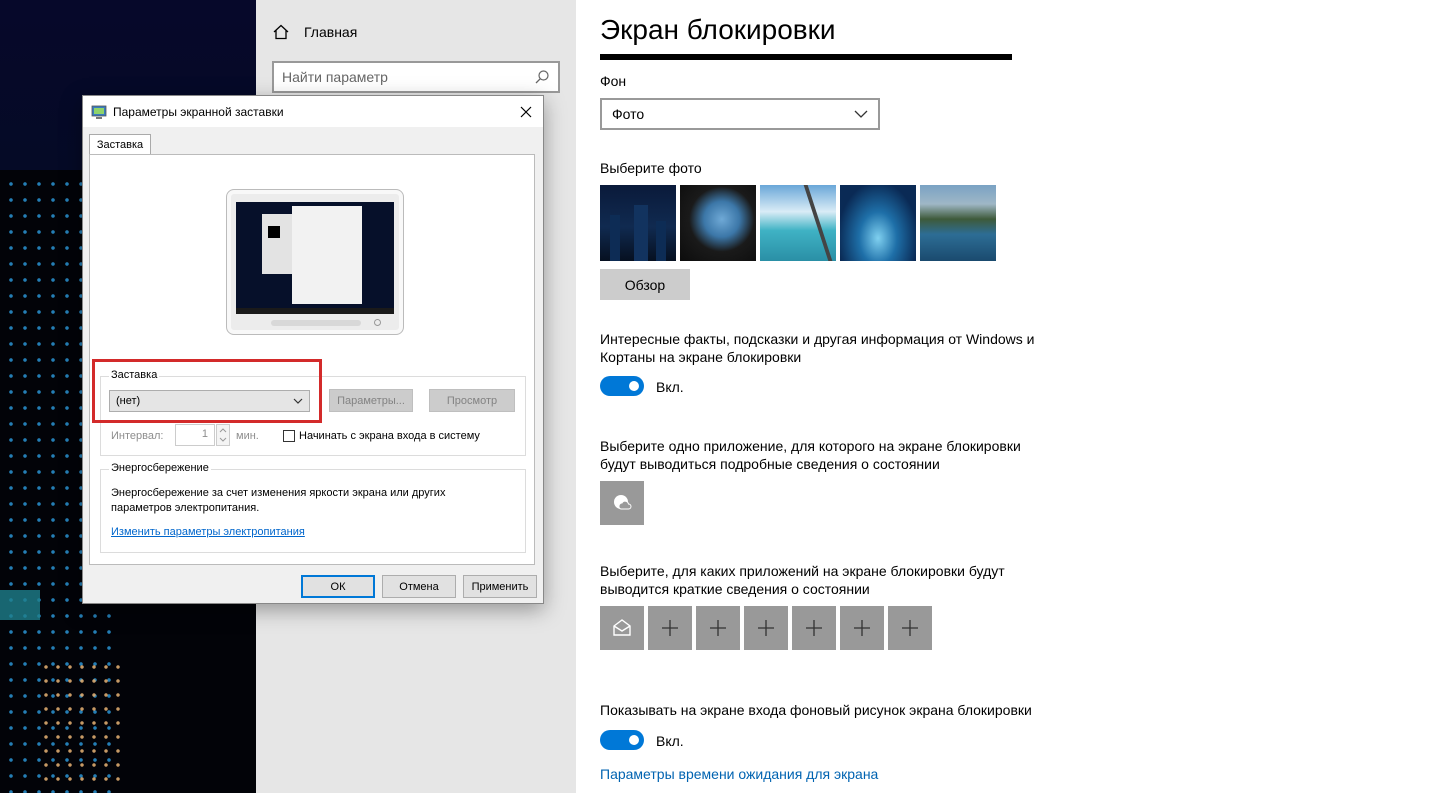 The height and width of the screenshot is (793, 1440). What do you see at coordinates (198, 111) in the screenshot?
I see `dialog-title: Параметры экранной заставки` at bounding box center [198, 111].